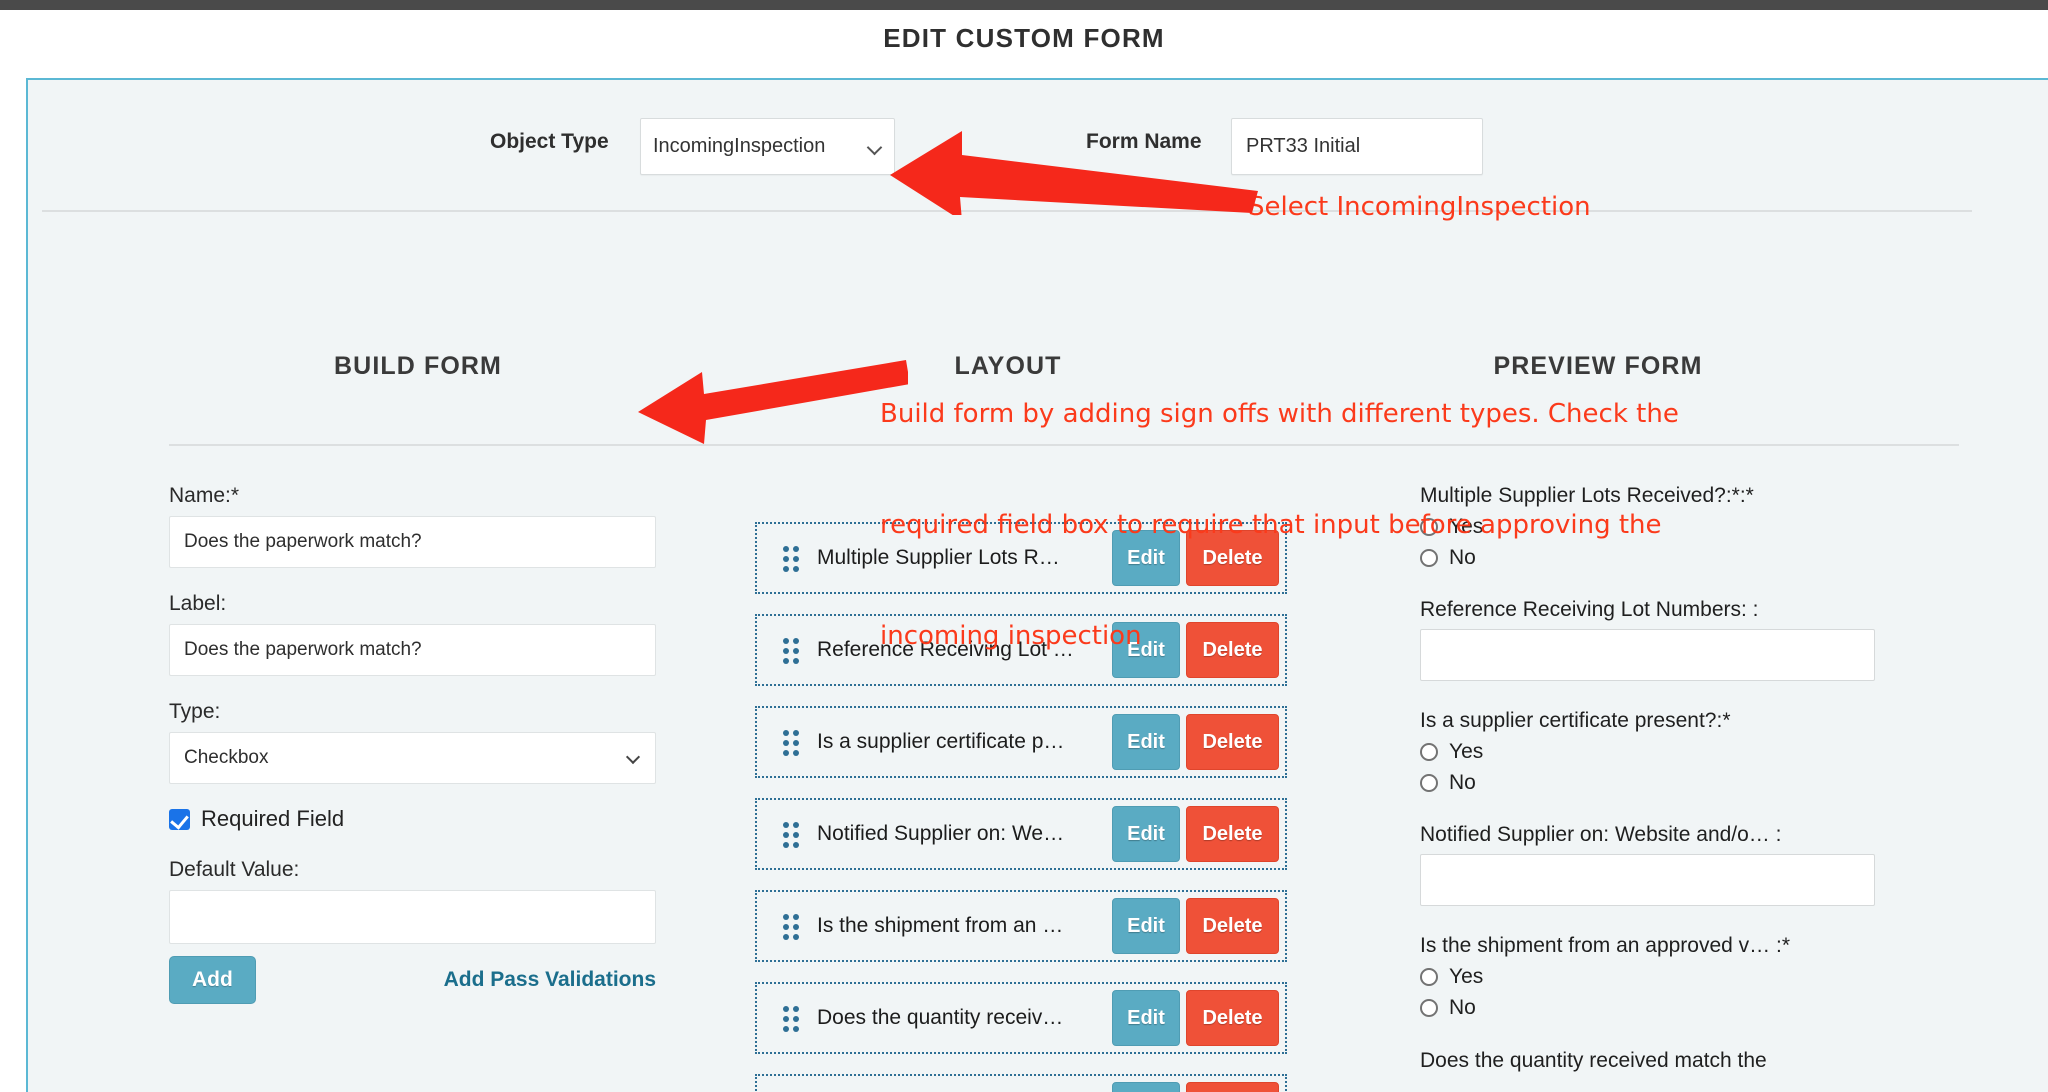 Image resolution: width=2048 pixels, height=1092 pixels. What do you see at coordinates (1024, 38) in the screenshot?
I see `page-title: EDIT CUSTOM FORM` at bounding box center [1024, 38].